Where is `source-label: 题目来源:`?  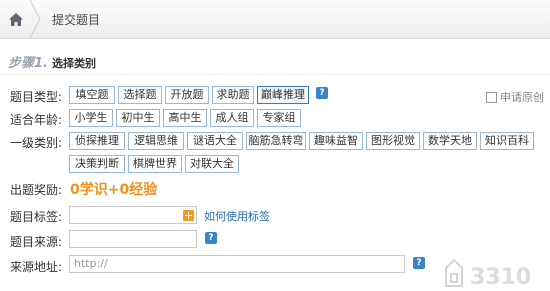
source-label: 题目来源: is located at coordinates (36, 242).